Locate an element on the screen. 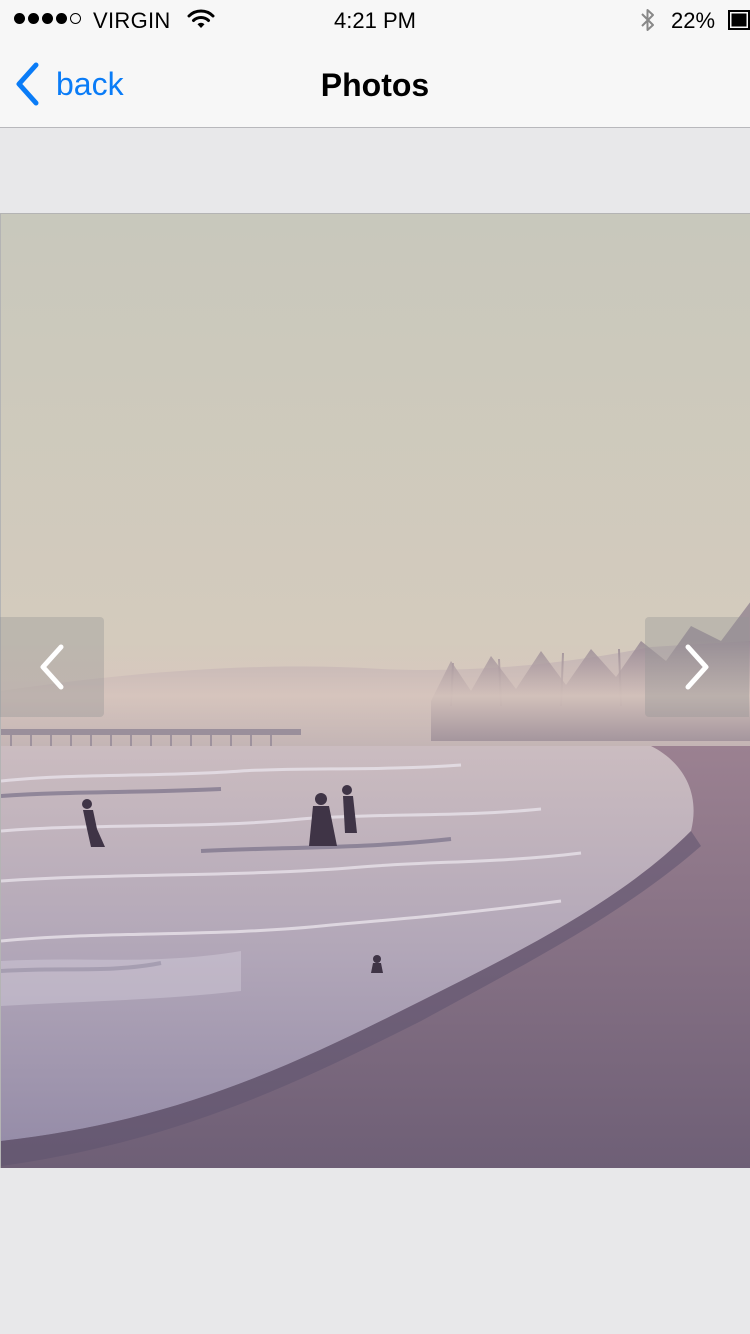 Image resolution: width=750 pixels, height=1334 pixels. page-title: Photos is located at coordinates (375, 85).